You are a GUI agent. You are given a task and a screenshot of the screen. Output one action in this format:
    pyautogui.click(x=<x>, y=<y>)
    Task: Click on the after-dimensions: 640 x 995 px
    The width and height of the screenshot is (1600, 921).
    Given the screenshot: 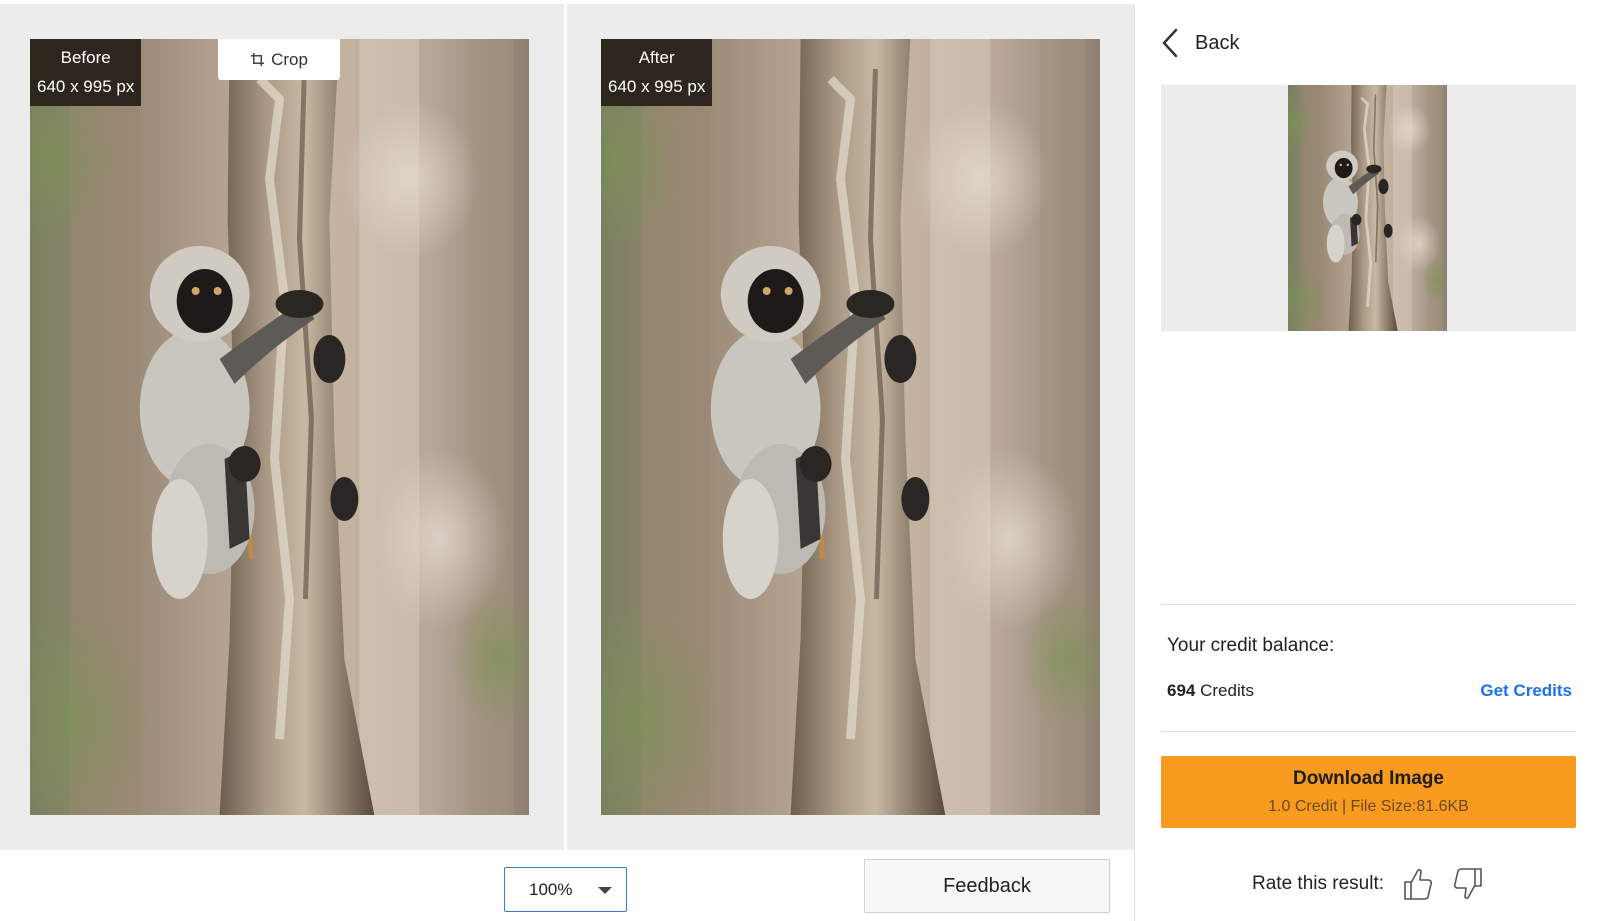 What is the action you would take?
    pyautogui.click(x=657, y=86)
    